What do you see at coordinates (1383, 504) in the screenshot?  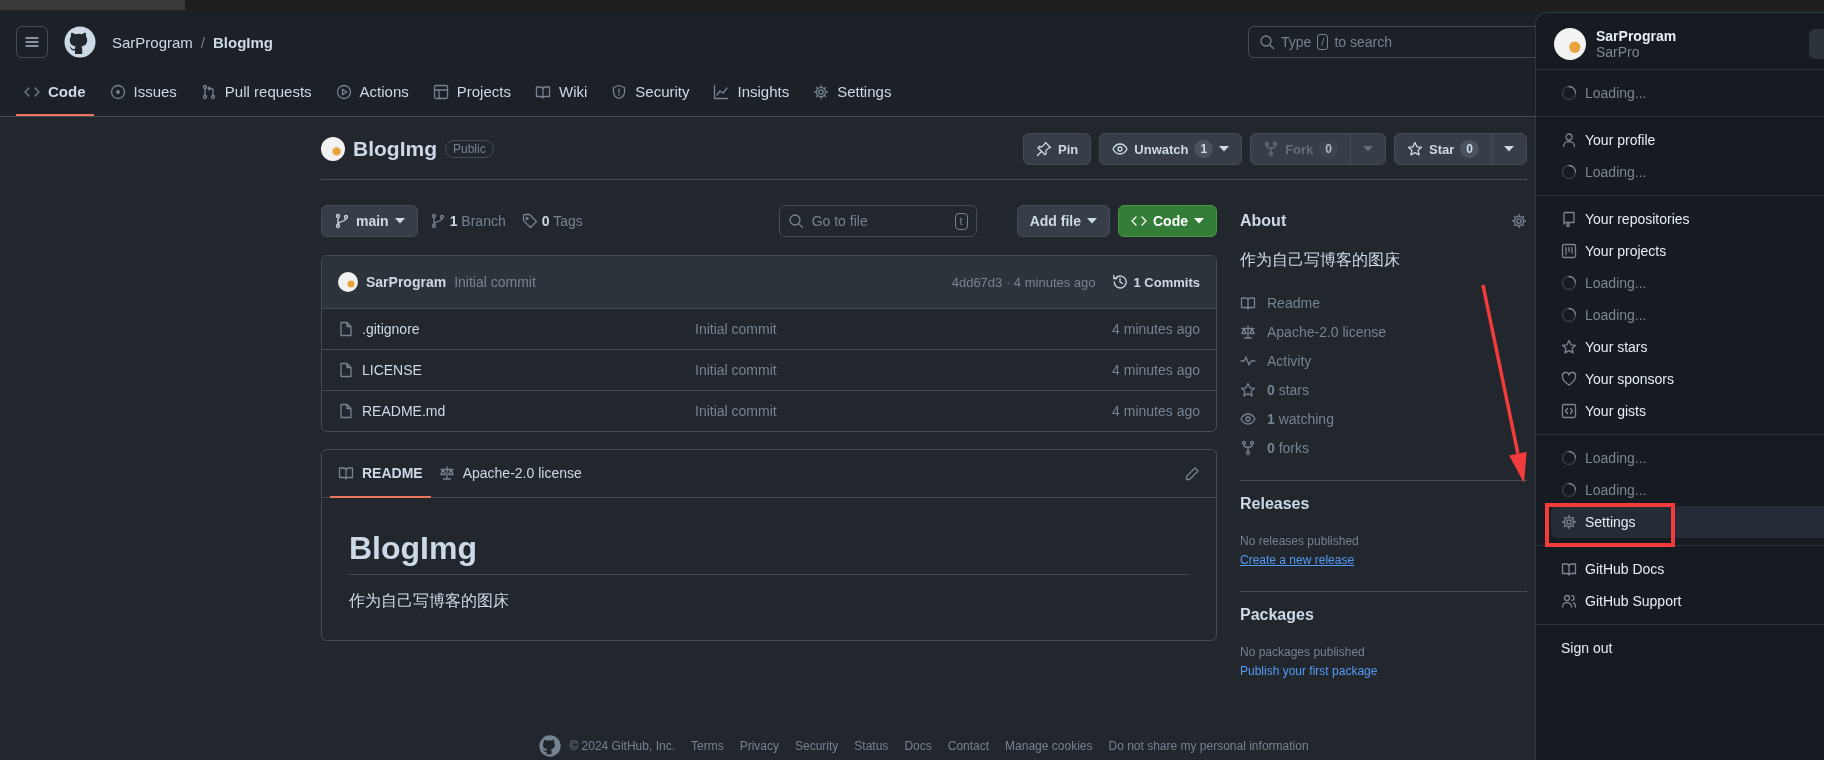 I see `section-heading: Releases` at bounding box center [1383, 504].